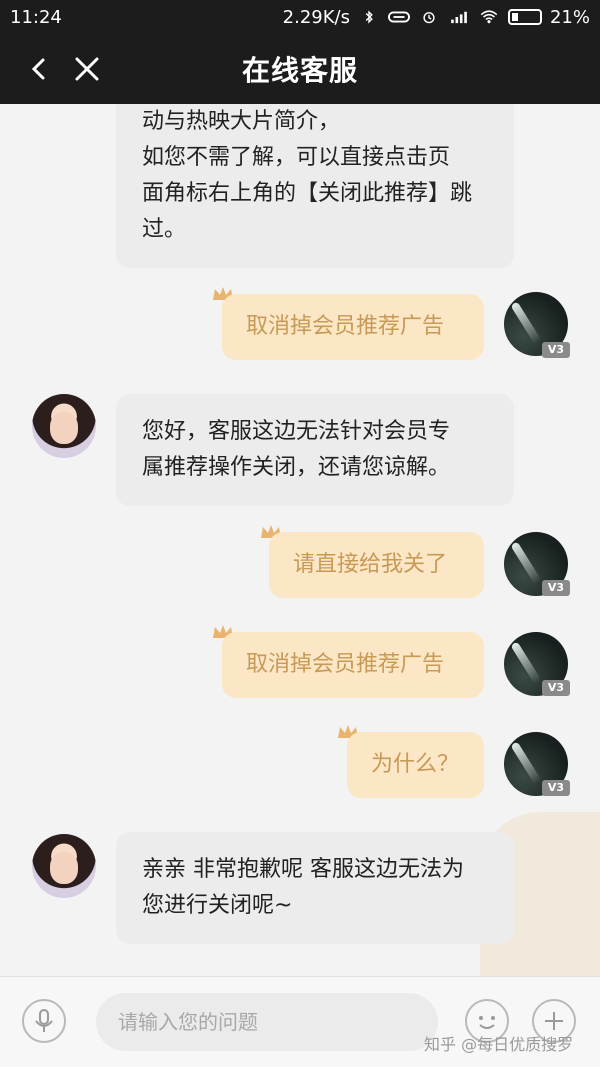 The width and height of the screenshot is (600, 1067). What do you see at coordinates (315, 450) in the screenshot?
I see `agent-message: 您好，客服这边无法针对会员专 属推荐操作关闭，还请您谅解。` at bounding box center [315, 450].